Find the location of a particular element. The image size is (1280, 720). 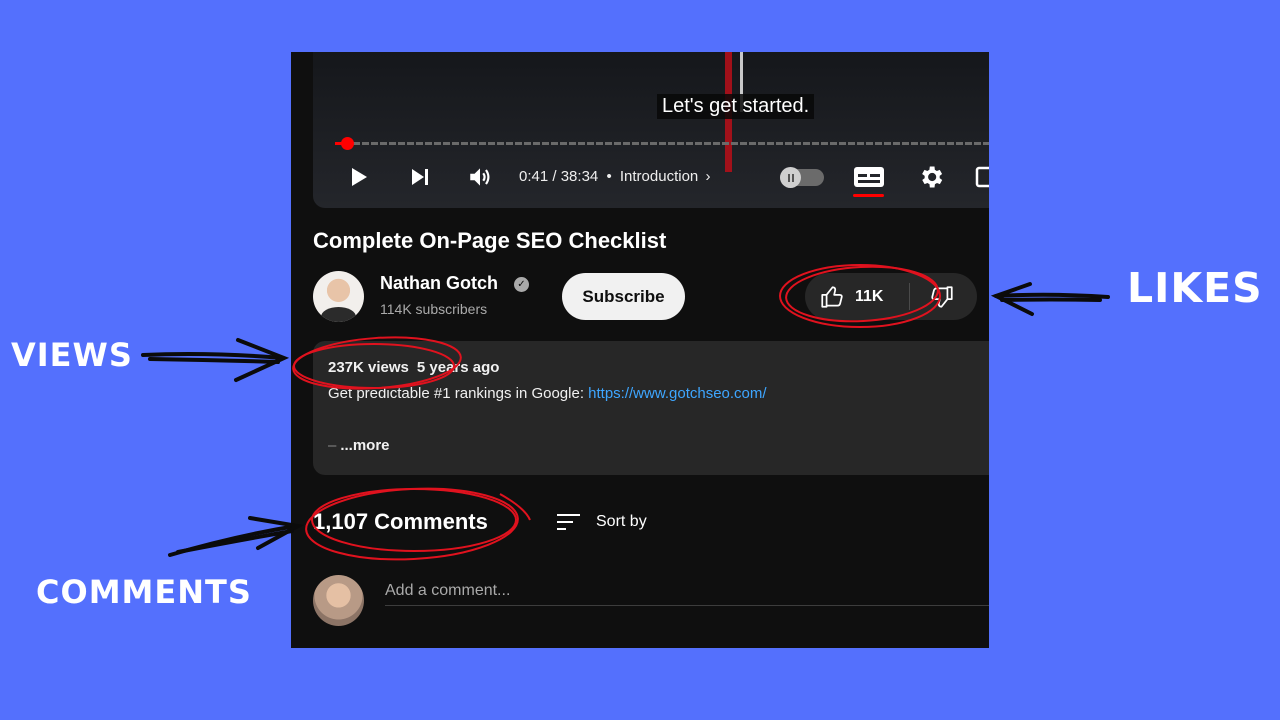

next-button is located at coordinates (420, 177).